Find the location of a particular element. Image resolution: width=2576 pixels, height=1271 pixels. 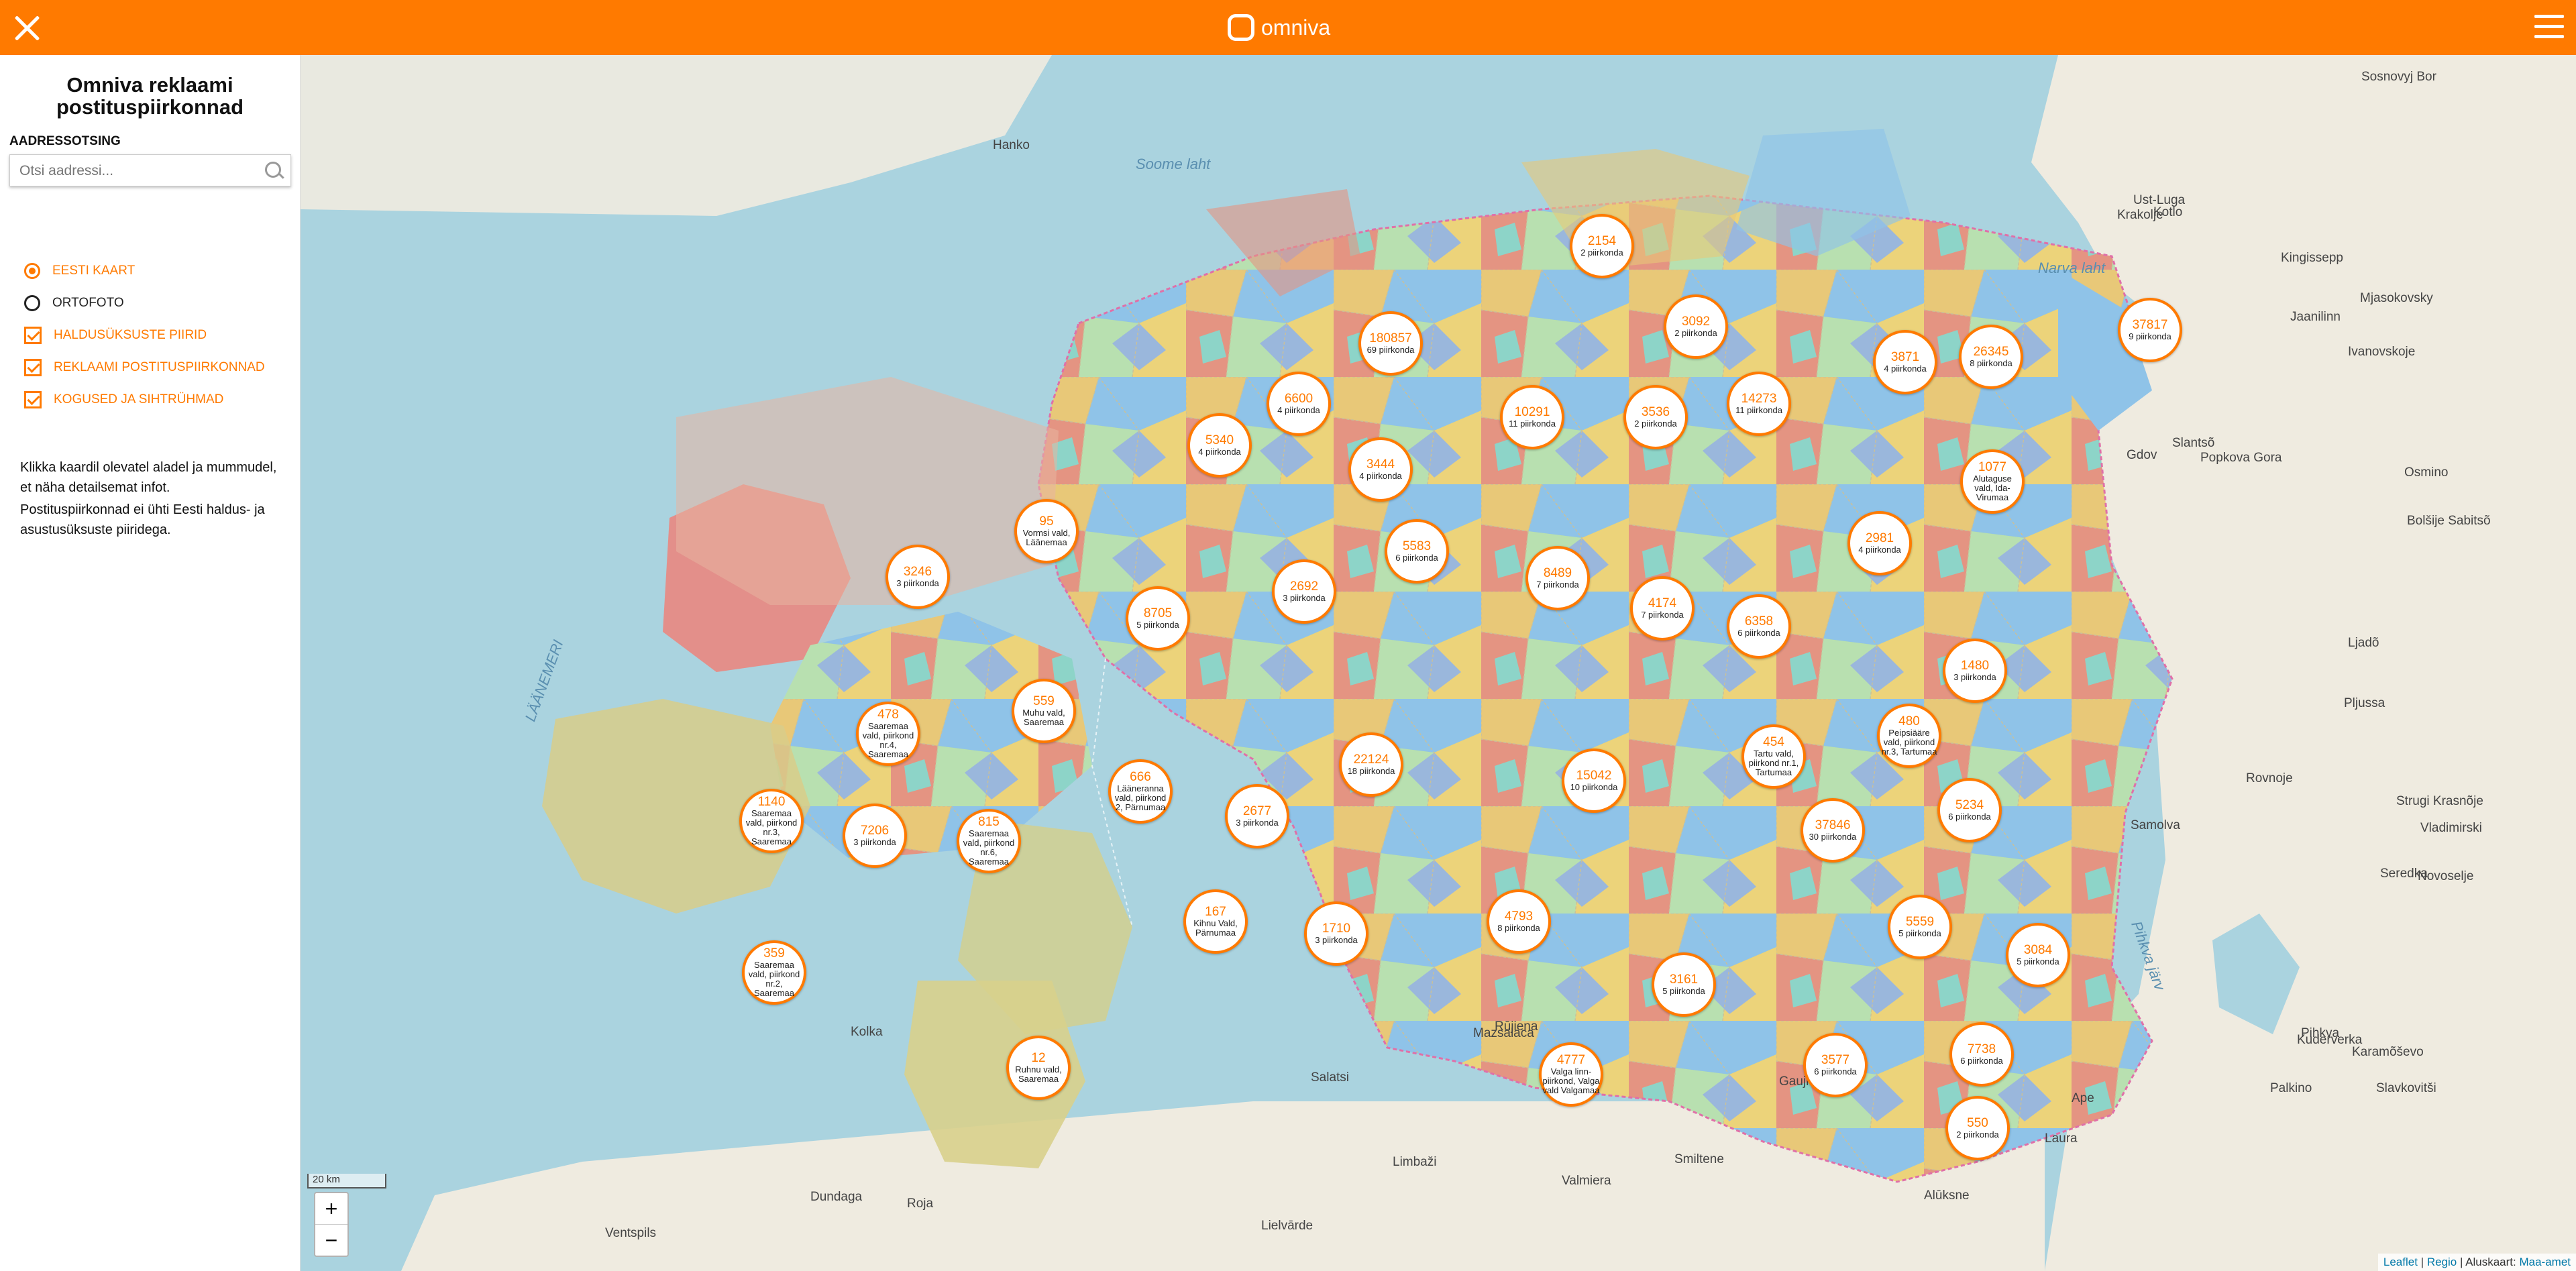

count-marker: 1480 3 piirkonda is located at coordinates (1975, 671).